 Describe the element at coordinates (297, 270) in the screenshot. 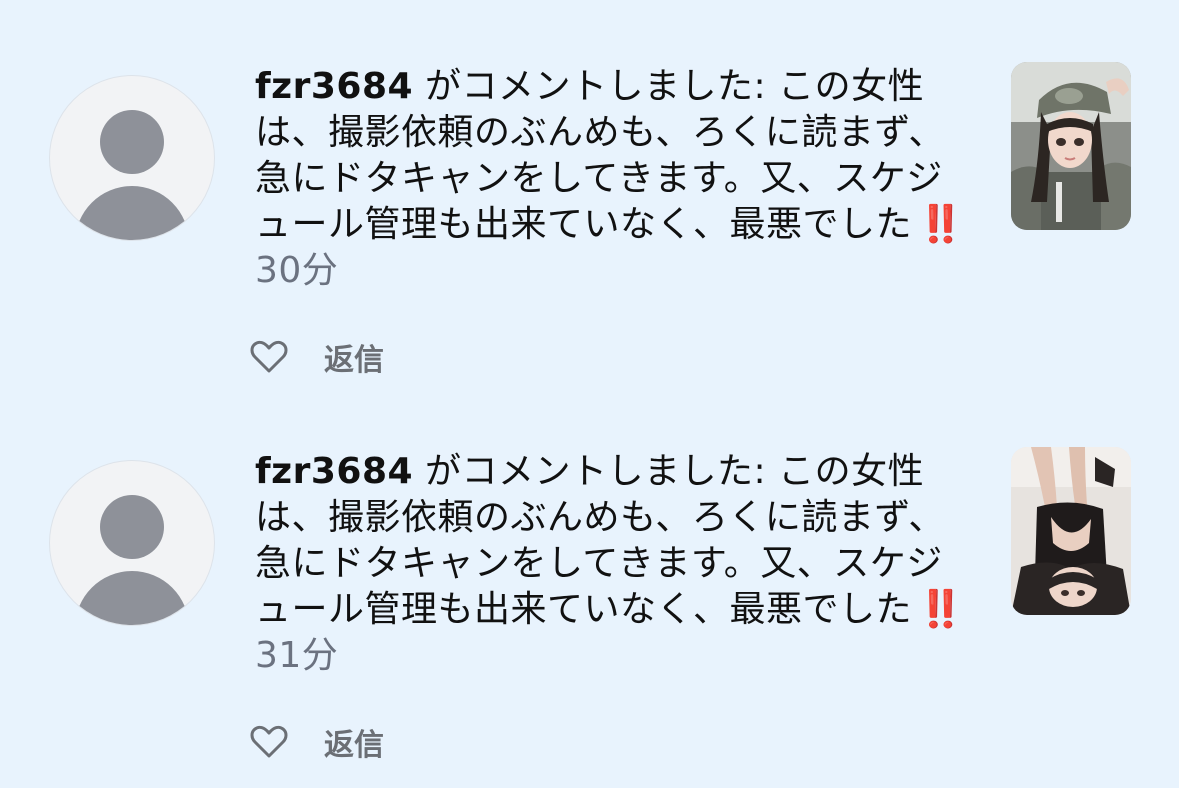

I see `timestamp: 30分` at that location.